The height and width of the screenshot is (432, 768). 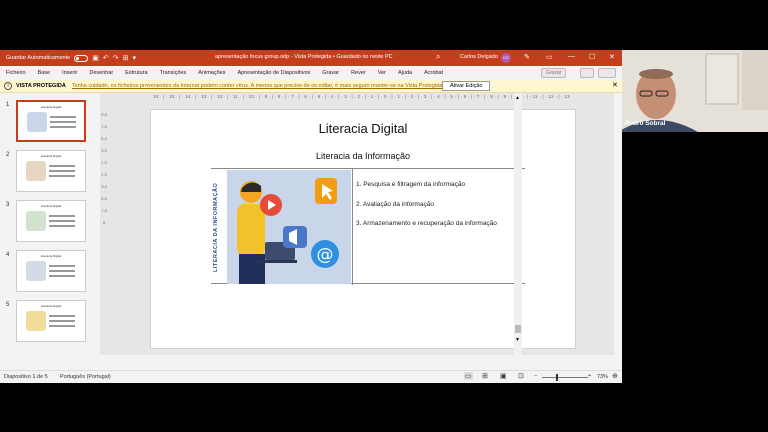 What do you see at coordinates (468, 376) in the screenshot?
I see `normal-view-icon: ▭` at bounding box center [468, 376].